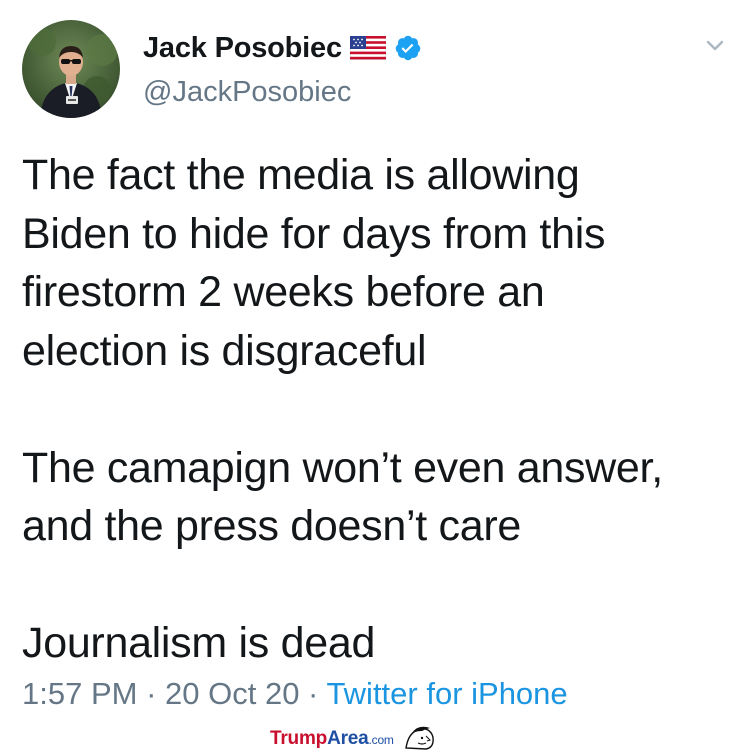 This screenshot has height=755, width=740. What do you see at coordinates (715, 46) in the screenshot?
I see `chevron-down-icon` at bounding box center [715, 46].